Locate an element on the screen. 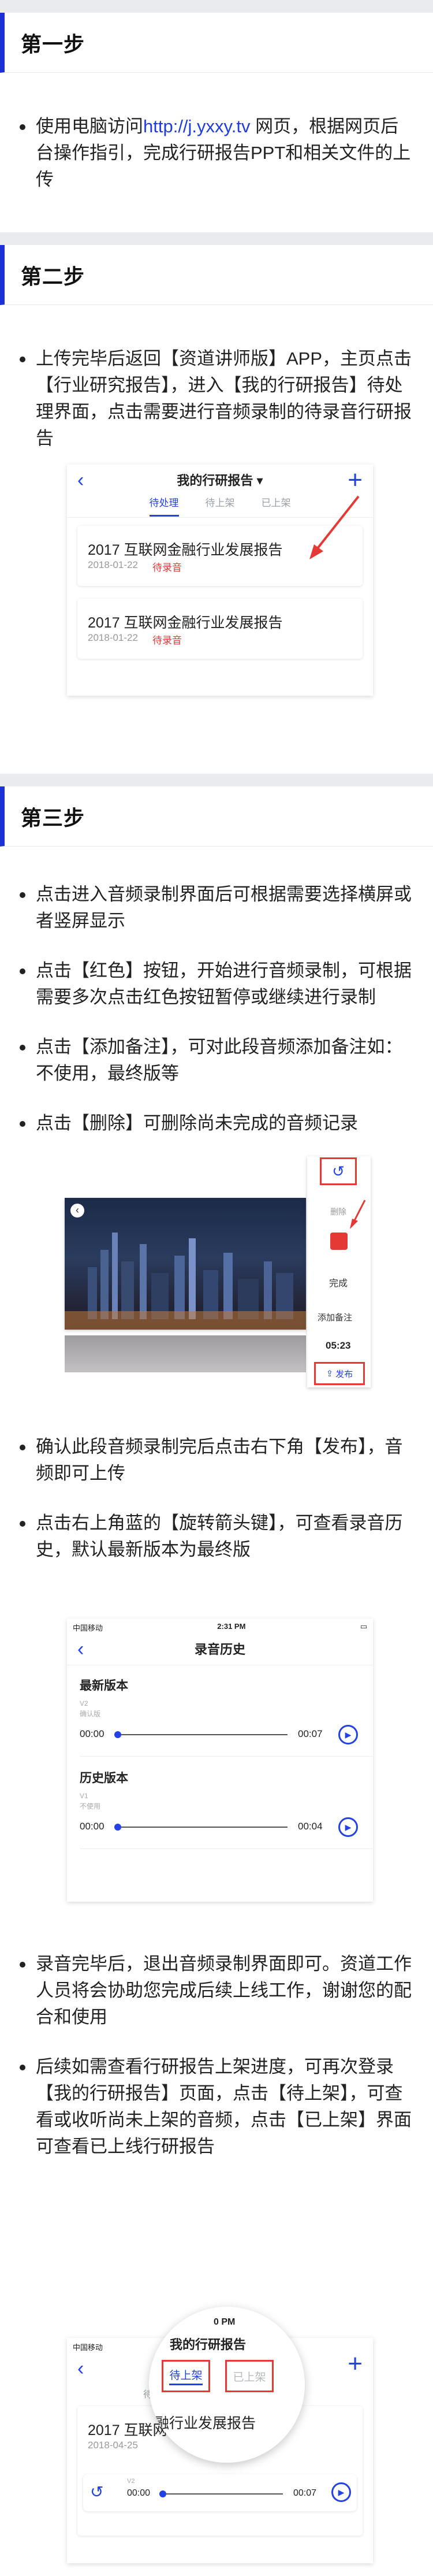  magnifier-zoom: 0 PM 我的行研报告 待上架 已上架 融行业发展报告 is located at coordinates (227, 2385).